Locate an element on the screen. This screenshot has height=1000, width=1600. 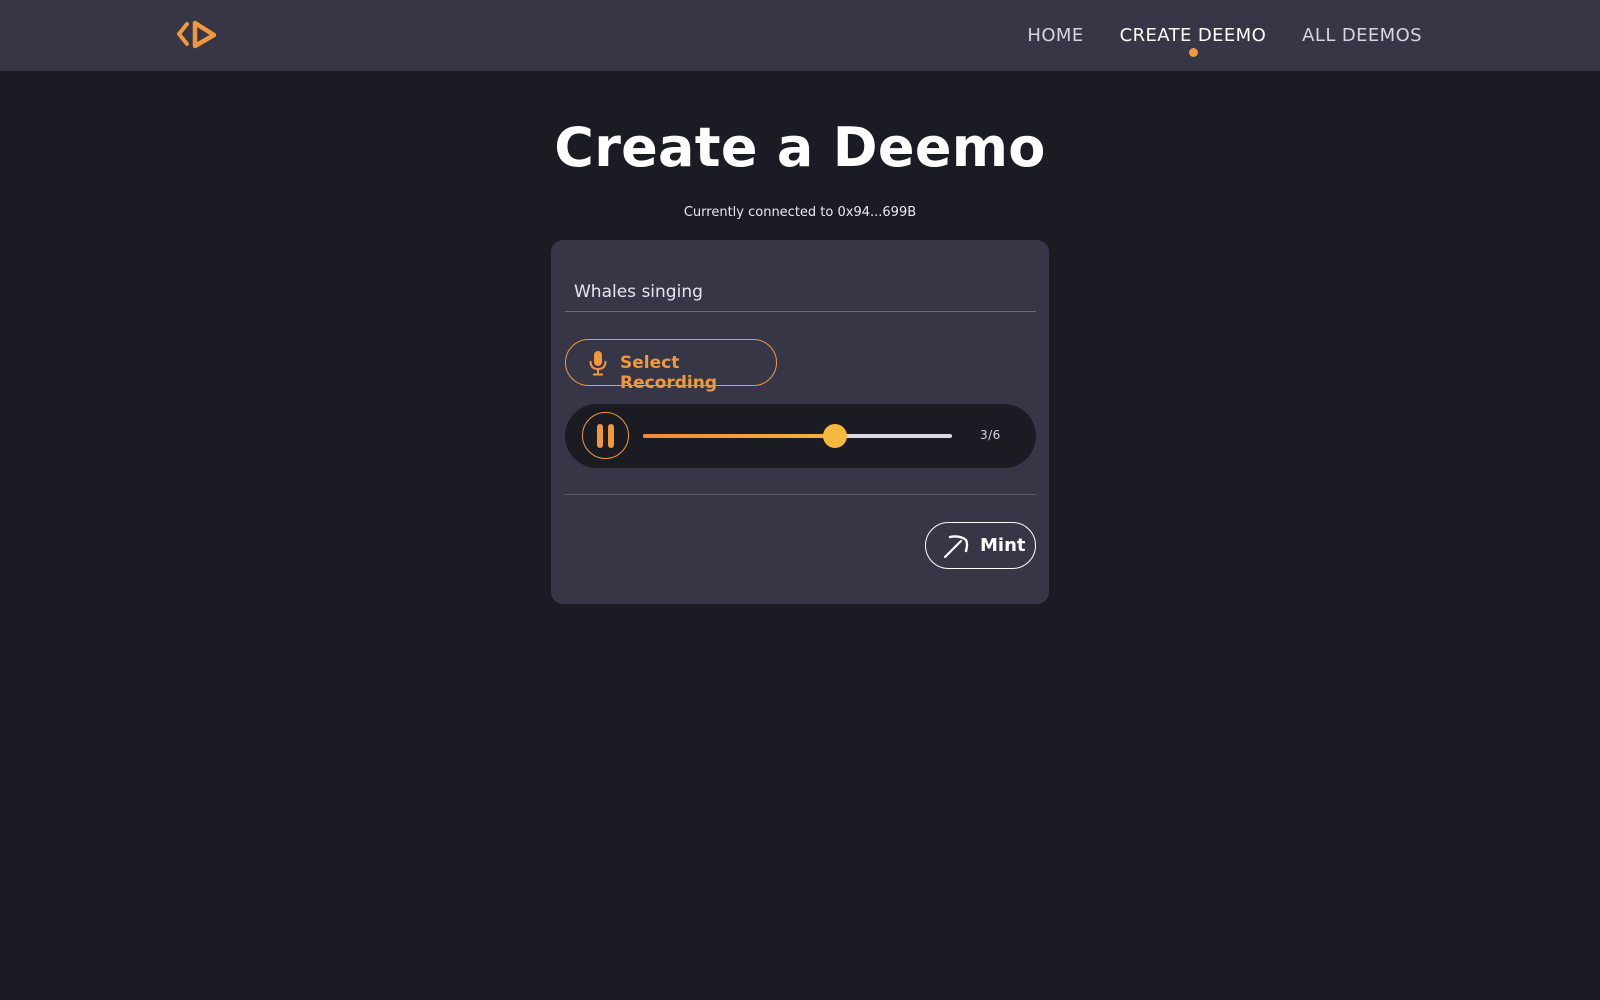
create-deemo-card: Select Recording 3/6 Mint is located at coordinates (800, 422).